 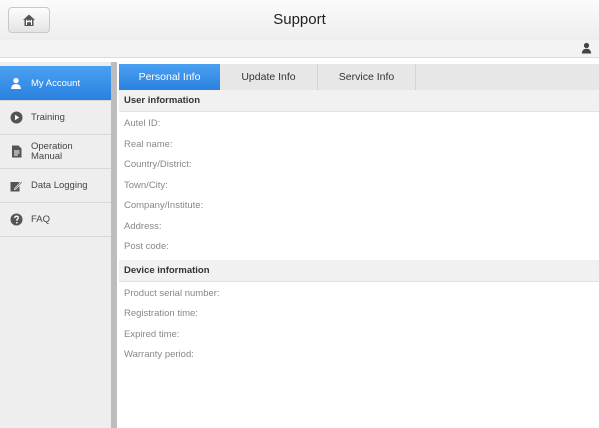 What do you see at coordinates (41, 219) in the screenshot?
I see `sidebar-item-label: FAQ` at bounding box center [41, 219].